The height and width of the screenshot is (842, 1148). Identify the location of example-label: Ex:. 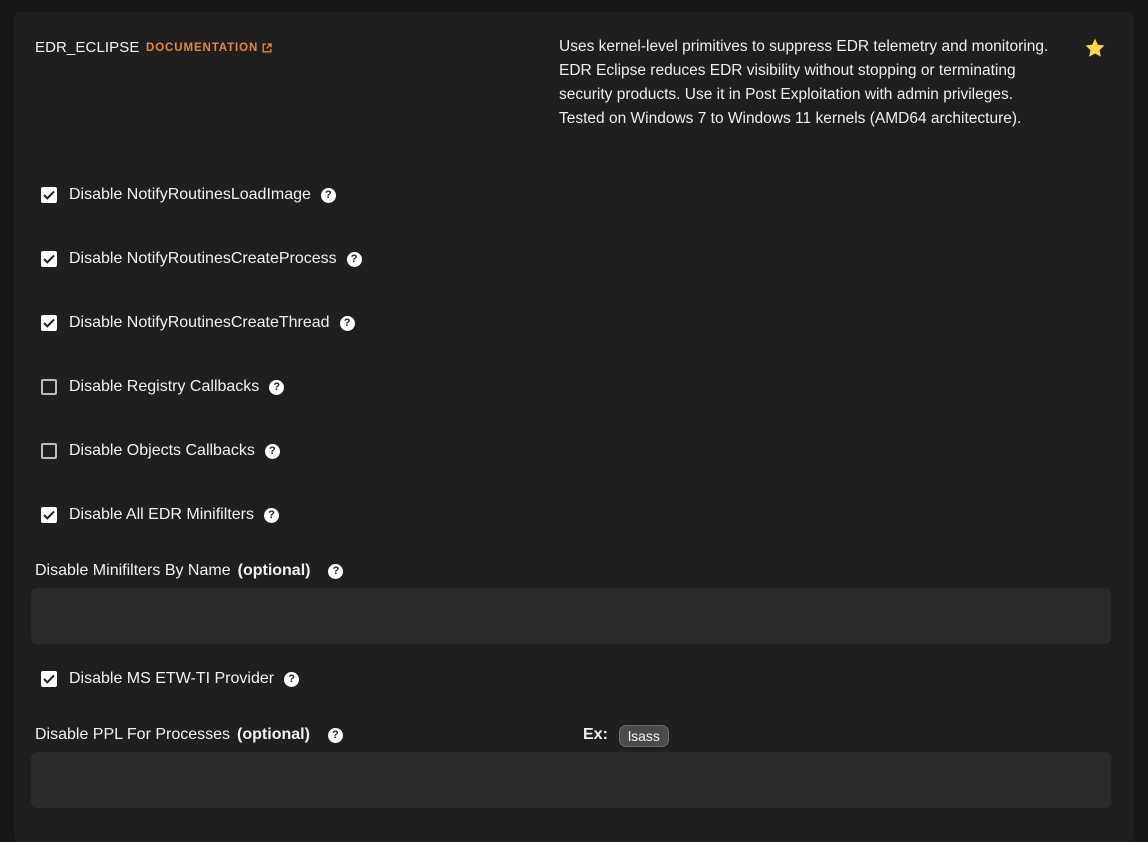
(595, 734).